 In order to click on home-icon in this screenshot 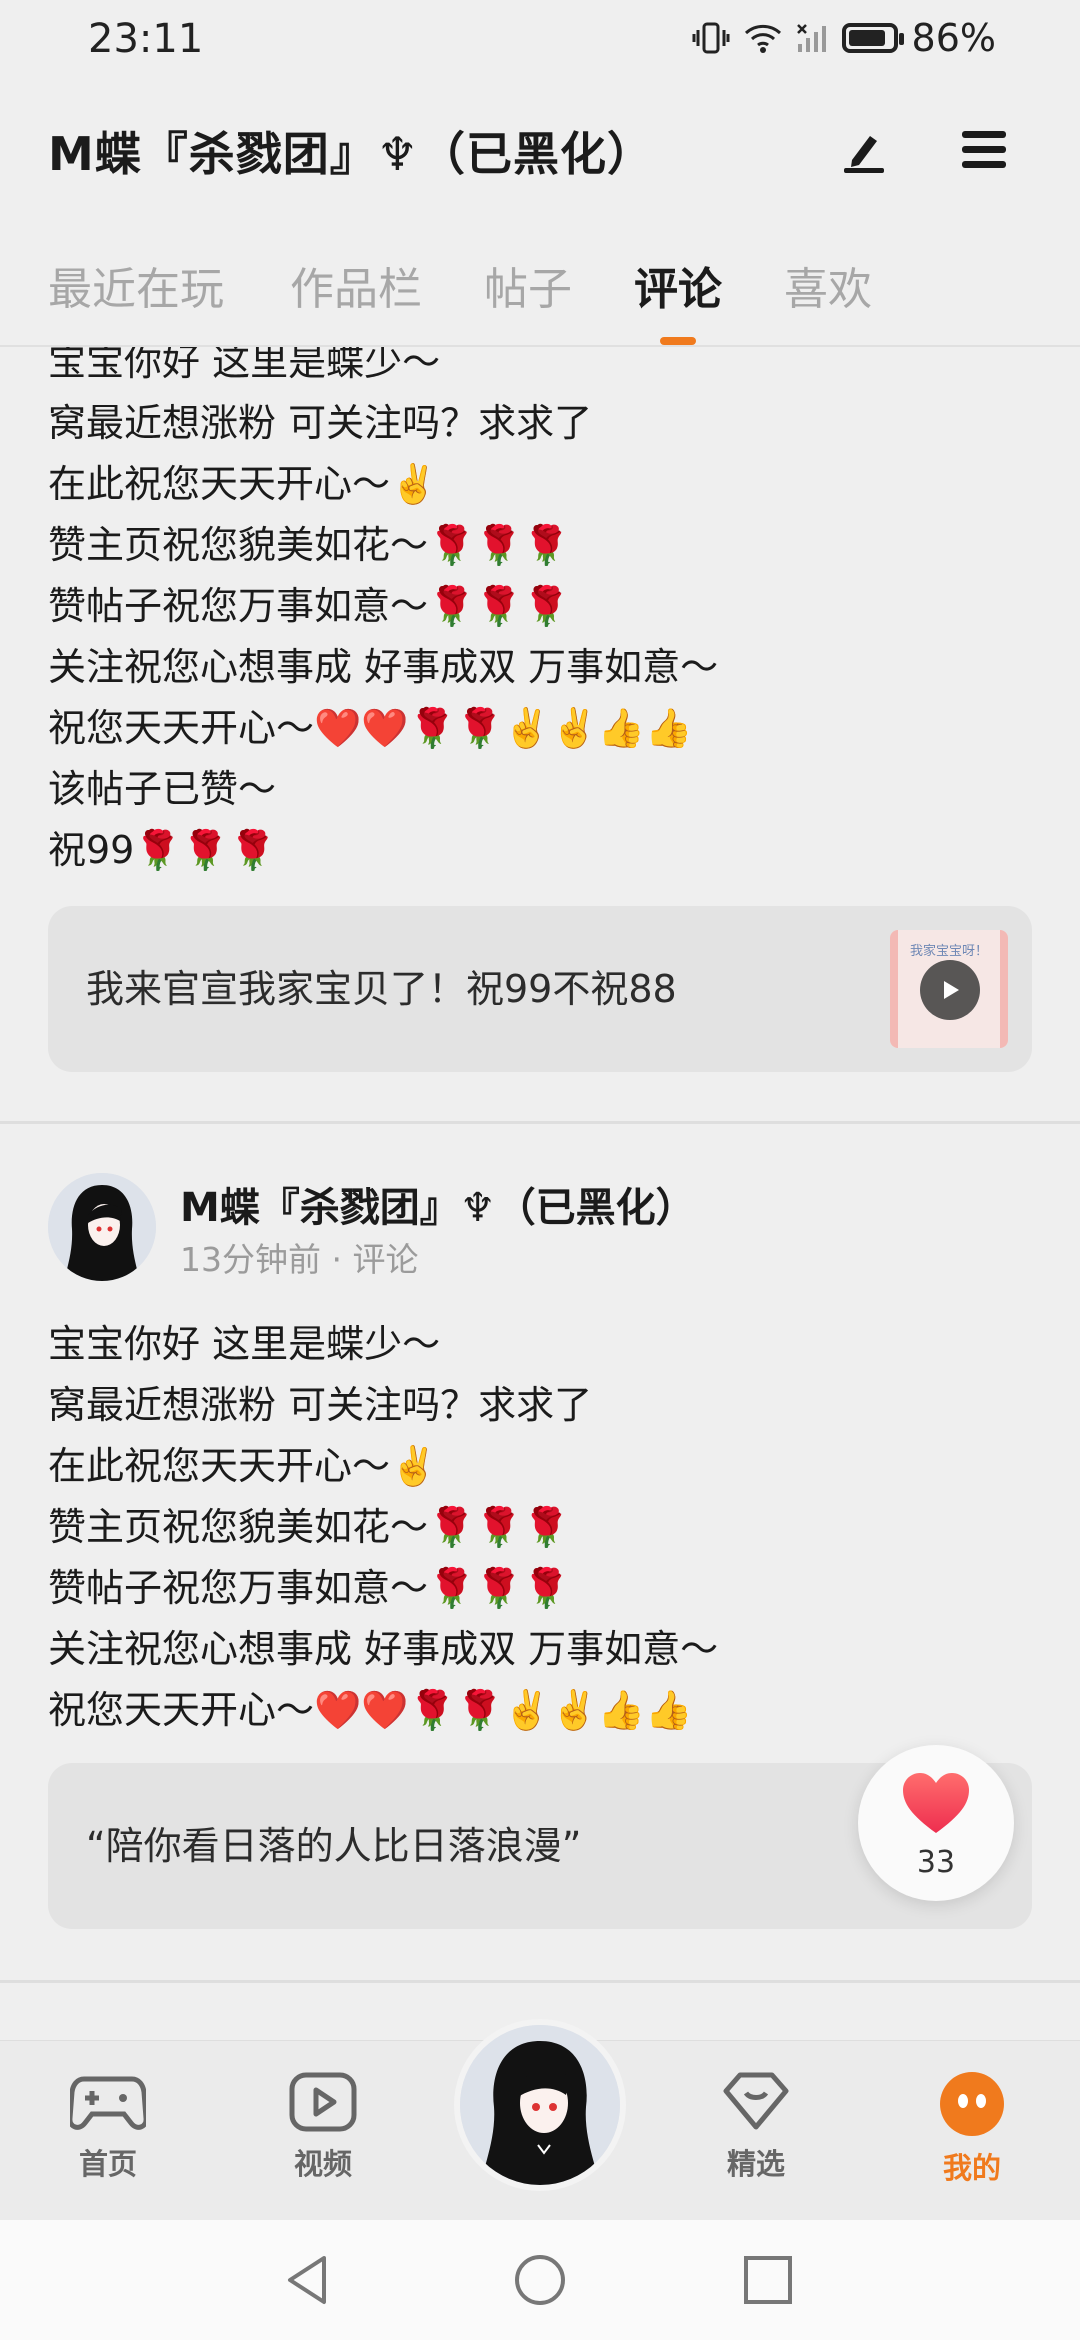, I will do `click(540, 2280)`.